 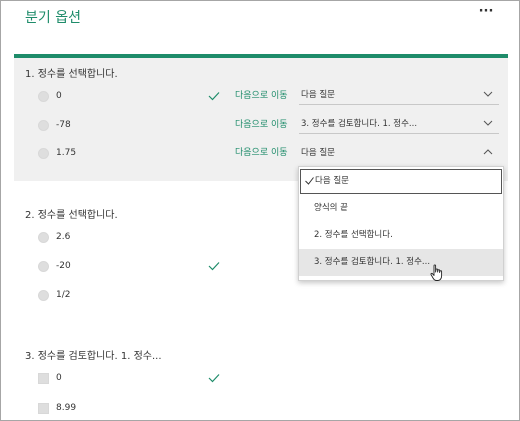 What do you see at coordinates (401, 181) in the screenshot?
I see `dropdown-item-next-question: 다음 질문` at bounding box center [401, 181].